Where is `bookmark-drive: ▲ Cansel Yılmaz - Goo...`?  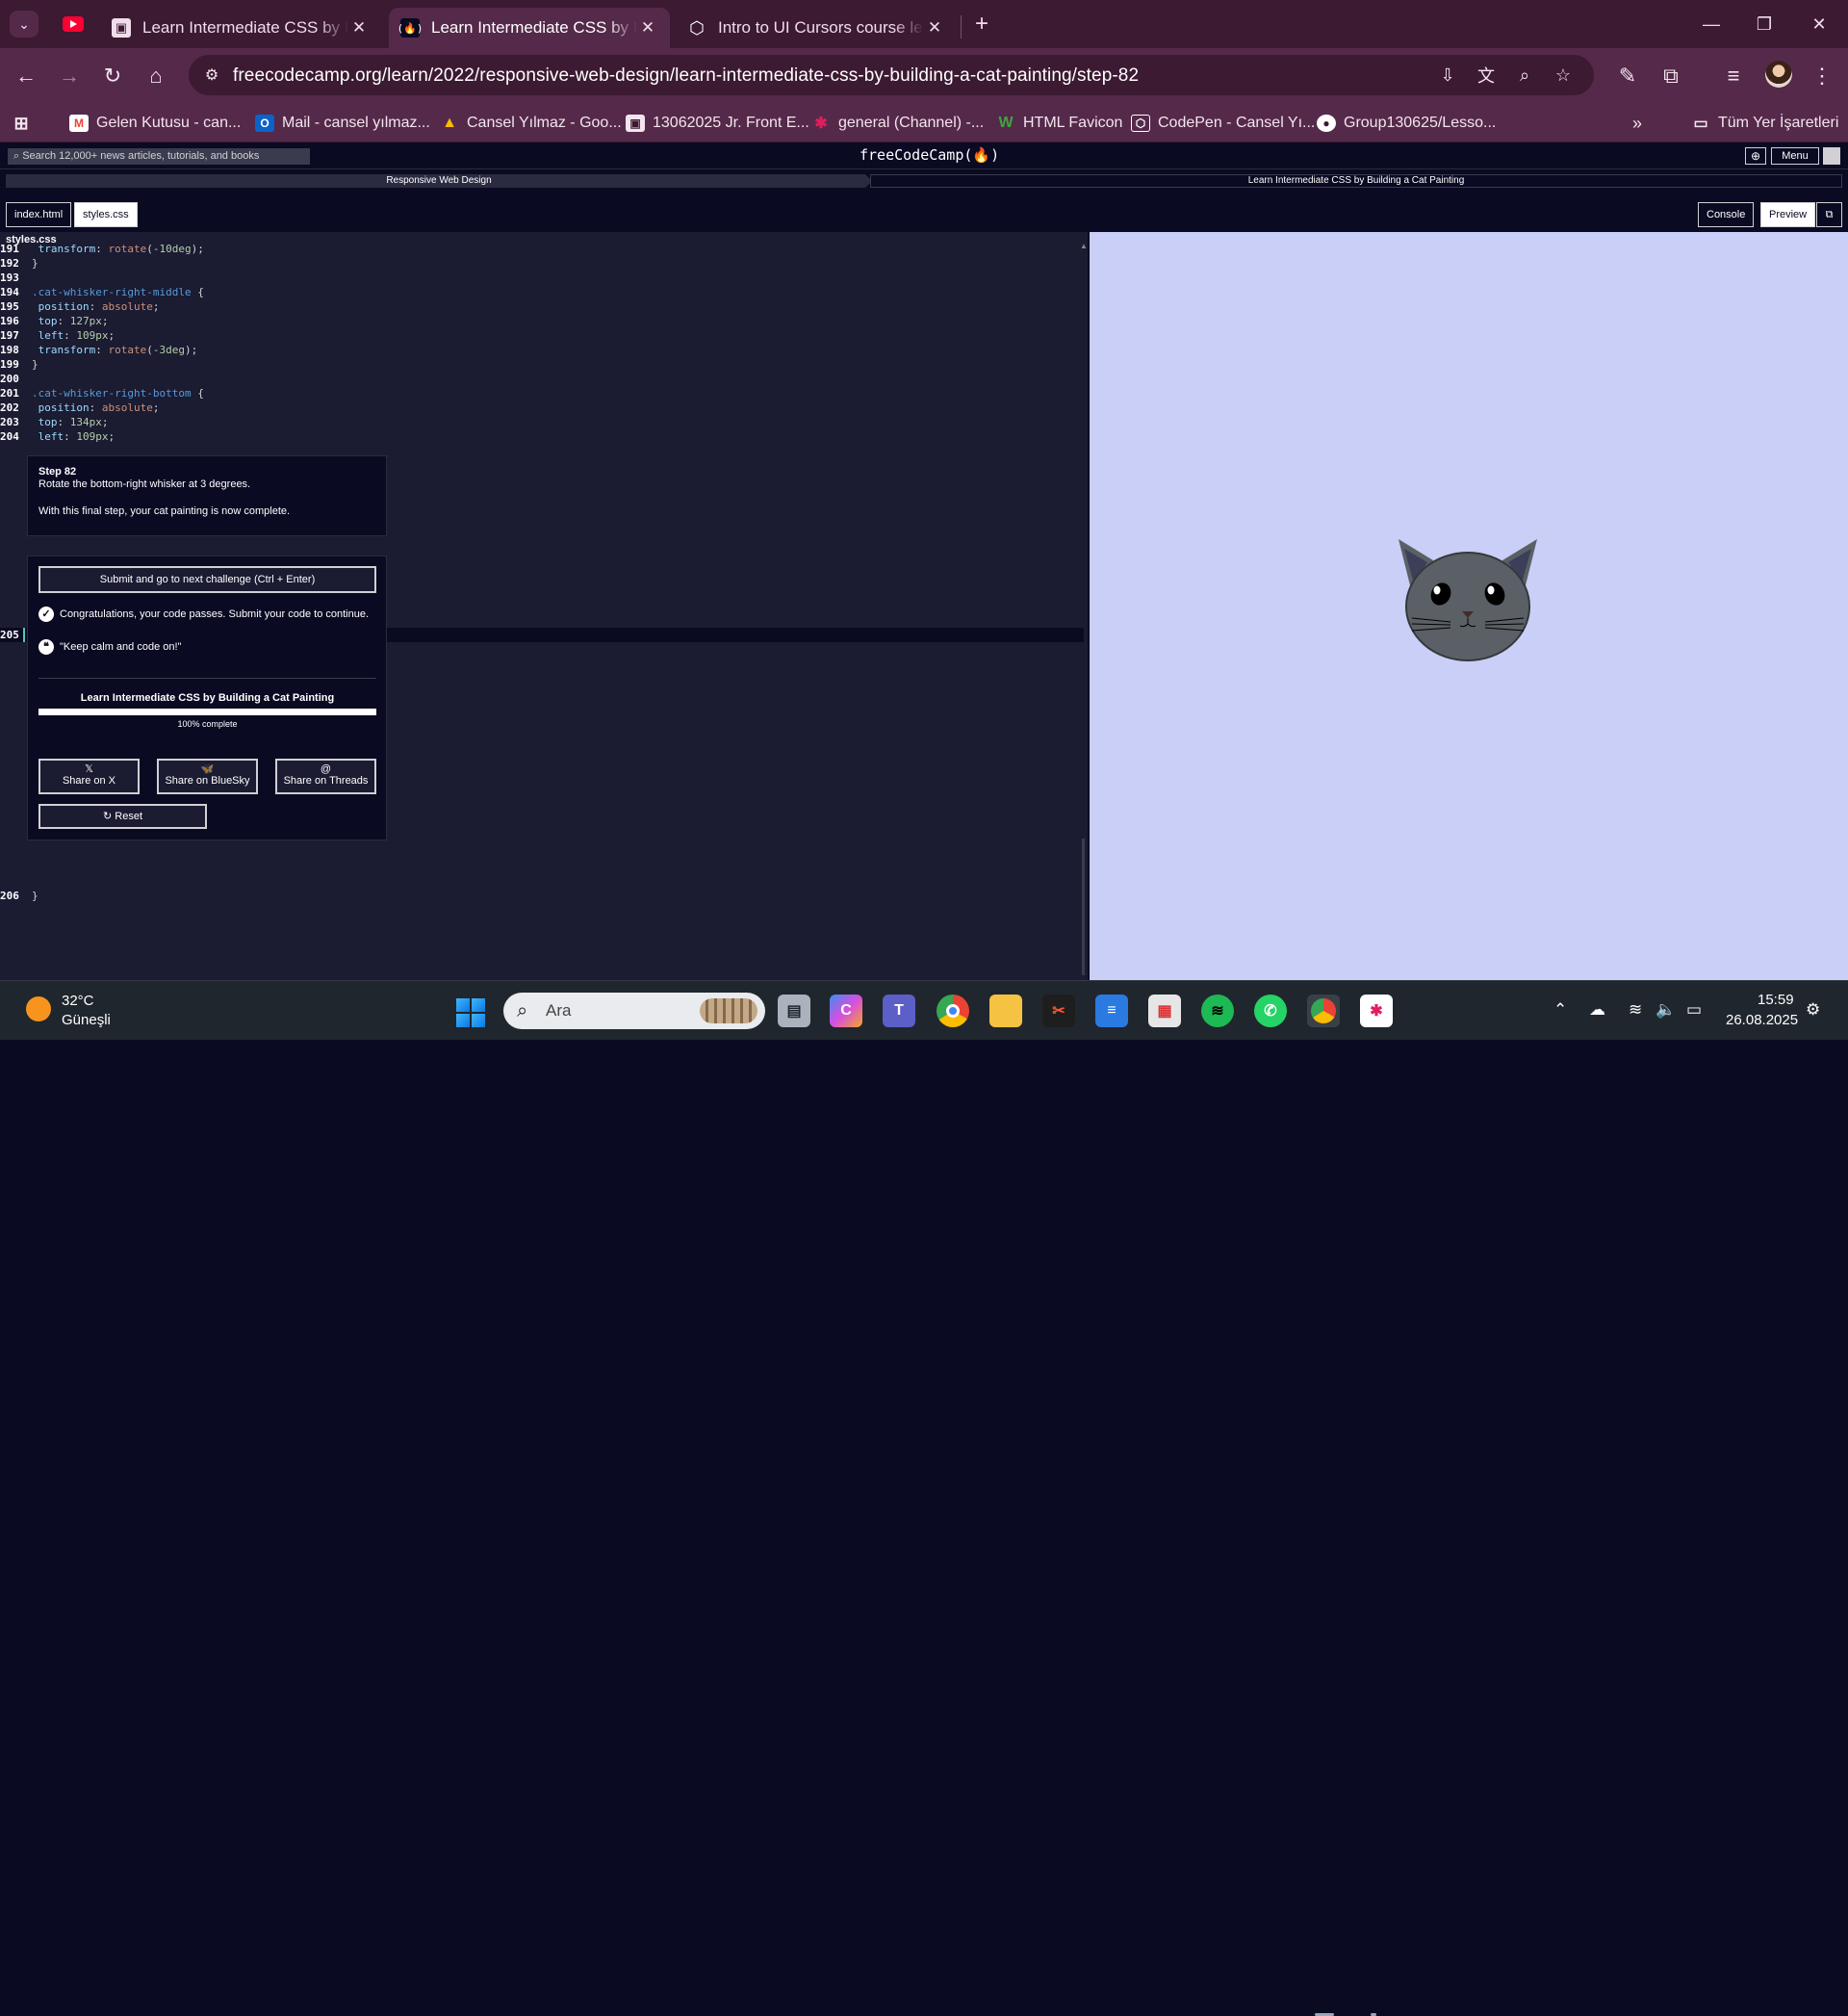
bookmark-drive: ▲ Cansel Yılmaz - Goo... is located at coordinates (531, 124).